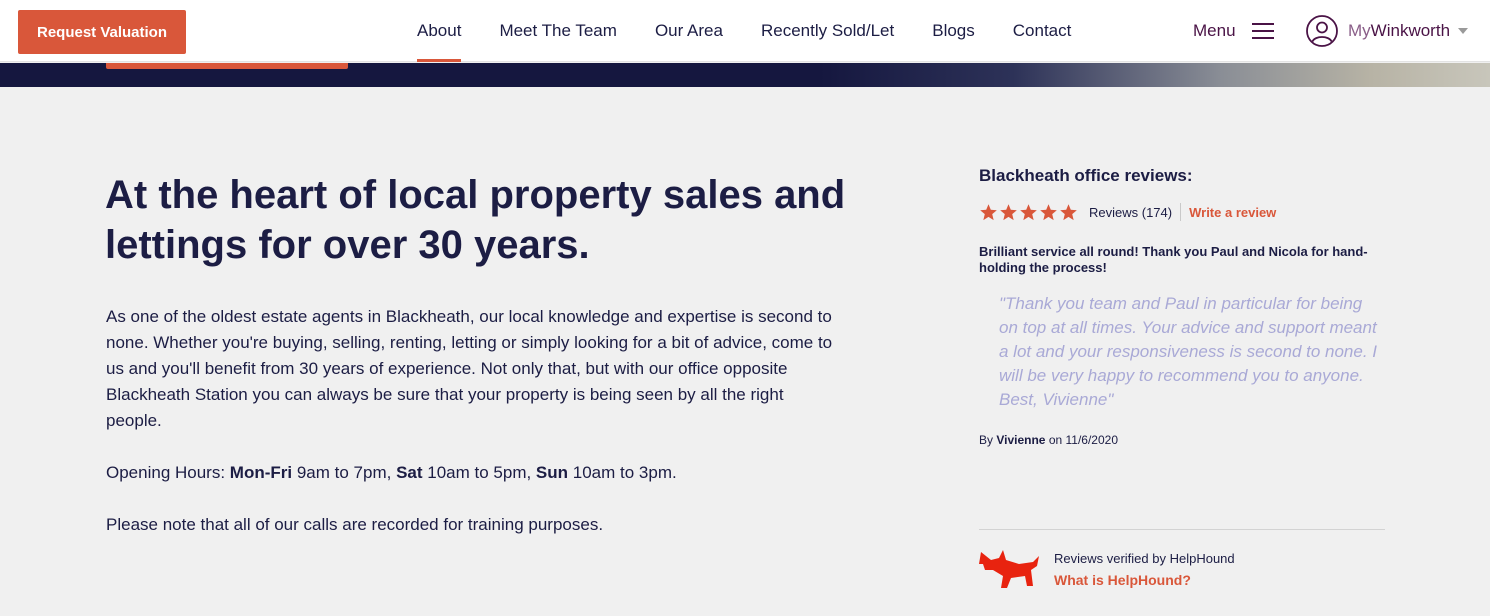 This screenshot has height=616, width=1490. What do you see at coordinates (479, 472) in the screenshot?
I see `hours-sat: 10am to 5pm,` at bounding box center [479, 472].